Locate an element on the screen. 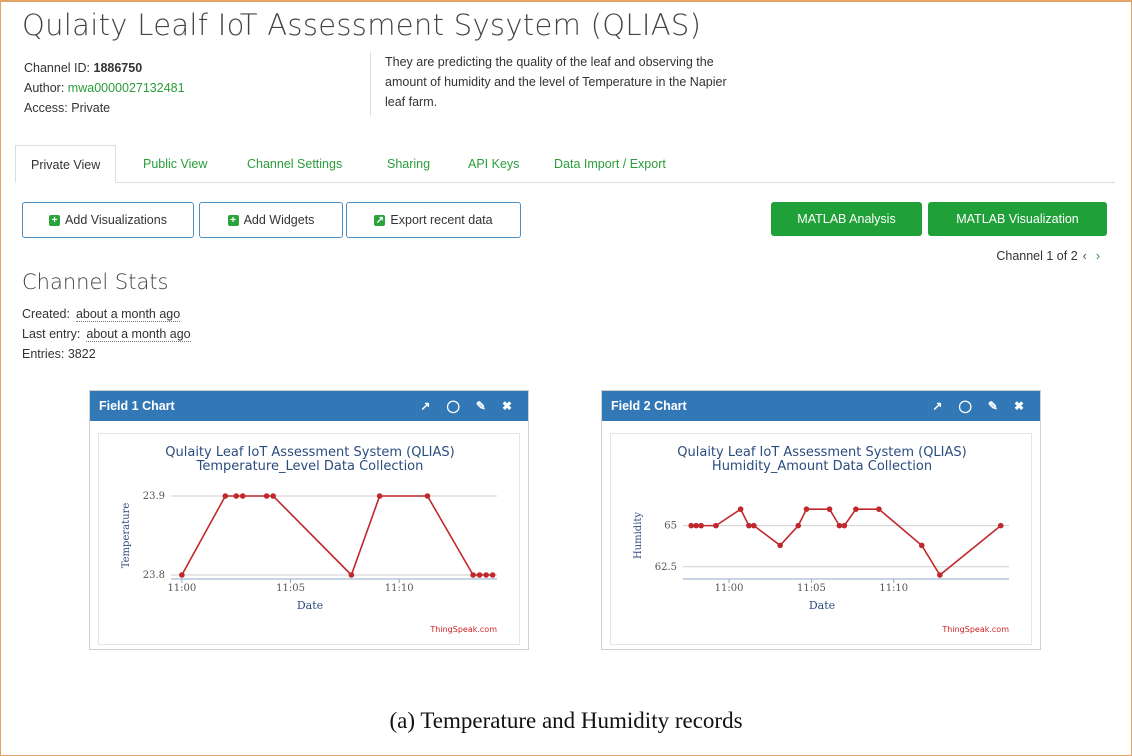 The width and height of the screenshot is (1132, 756). panel-title: Field 2 Chart is located at coordinates (649, 406).